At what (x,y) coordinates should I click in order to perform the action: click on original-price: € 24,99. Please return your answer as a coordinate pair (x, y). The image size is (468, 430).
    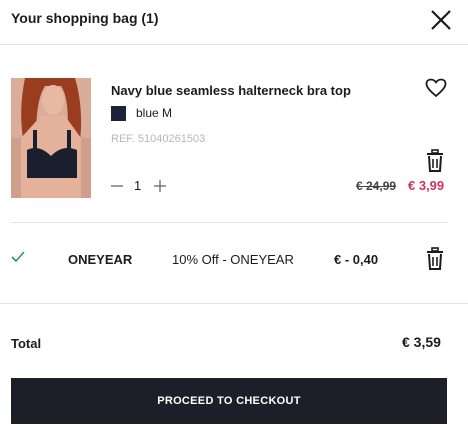
    Looking at the image, I should click on (376, 186).